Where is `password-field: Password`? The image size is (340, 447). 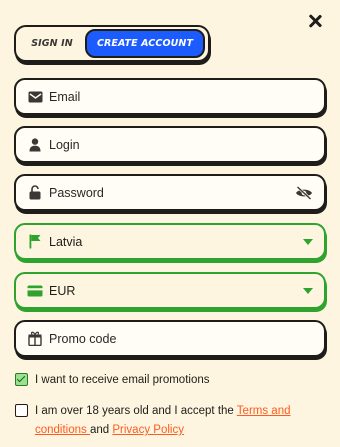 password-field: Password is located at coordinates (170, 192).